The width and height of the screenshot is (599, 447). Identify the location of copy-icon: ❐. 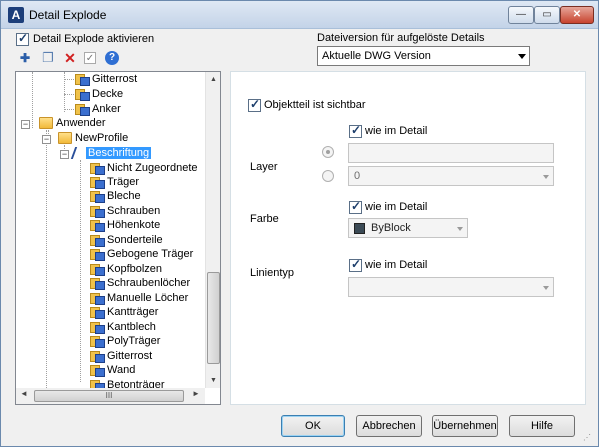
(48, 58).